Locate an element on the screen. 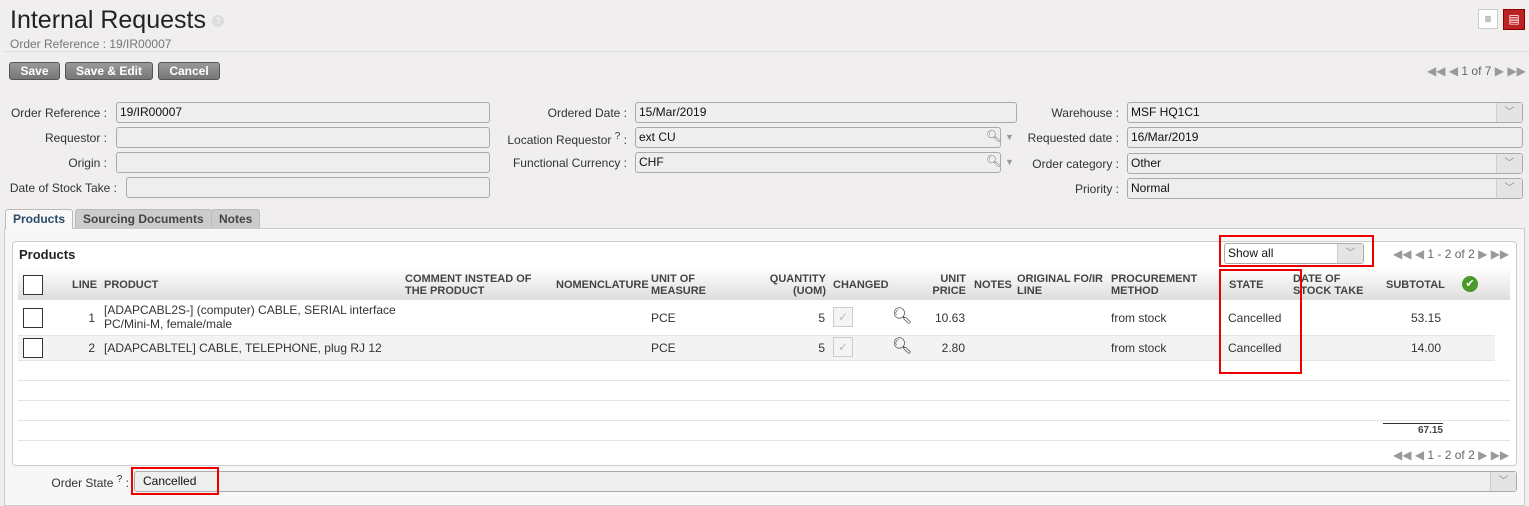  tab-sourcing-documents: Sourcing Documents is located at coordinates (143, 218).